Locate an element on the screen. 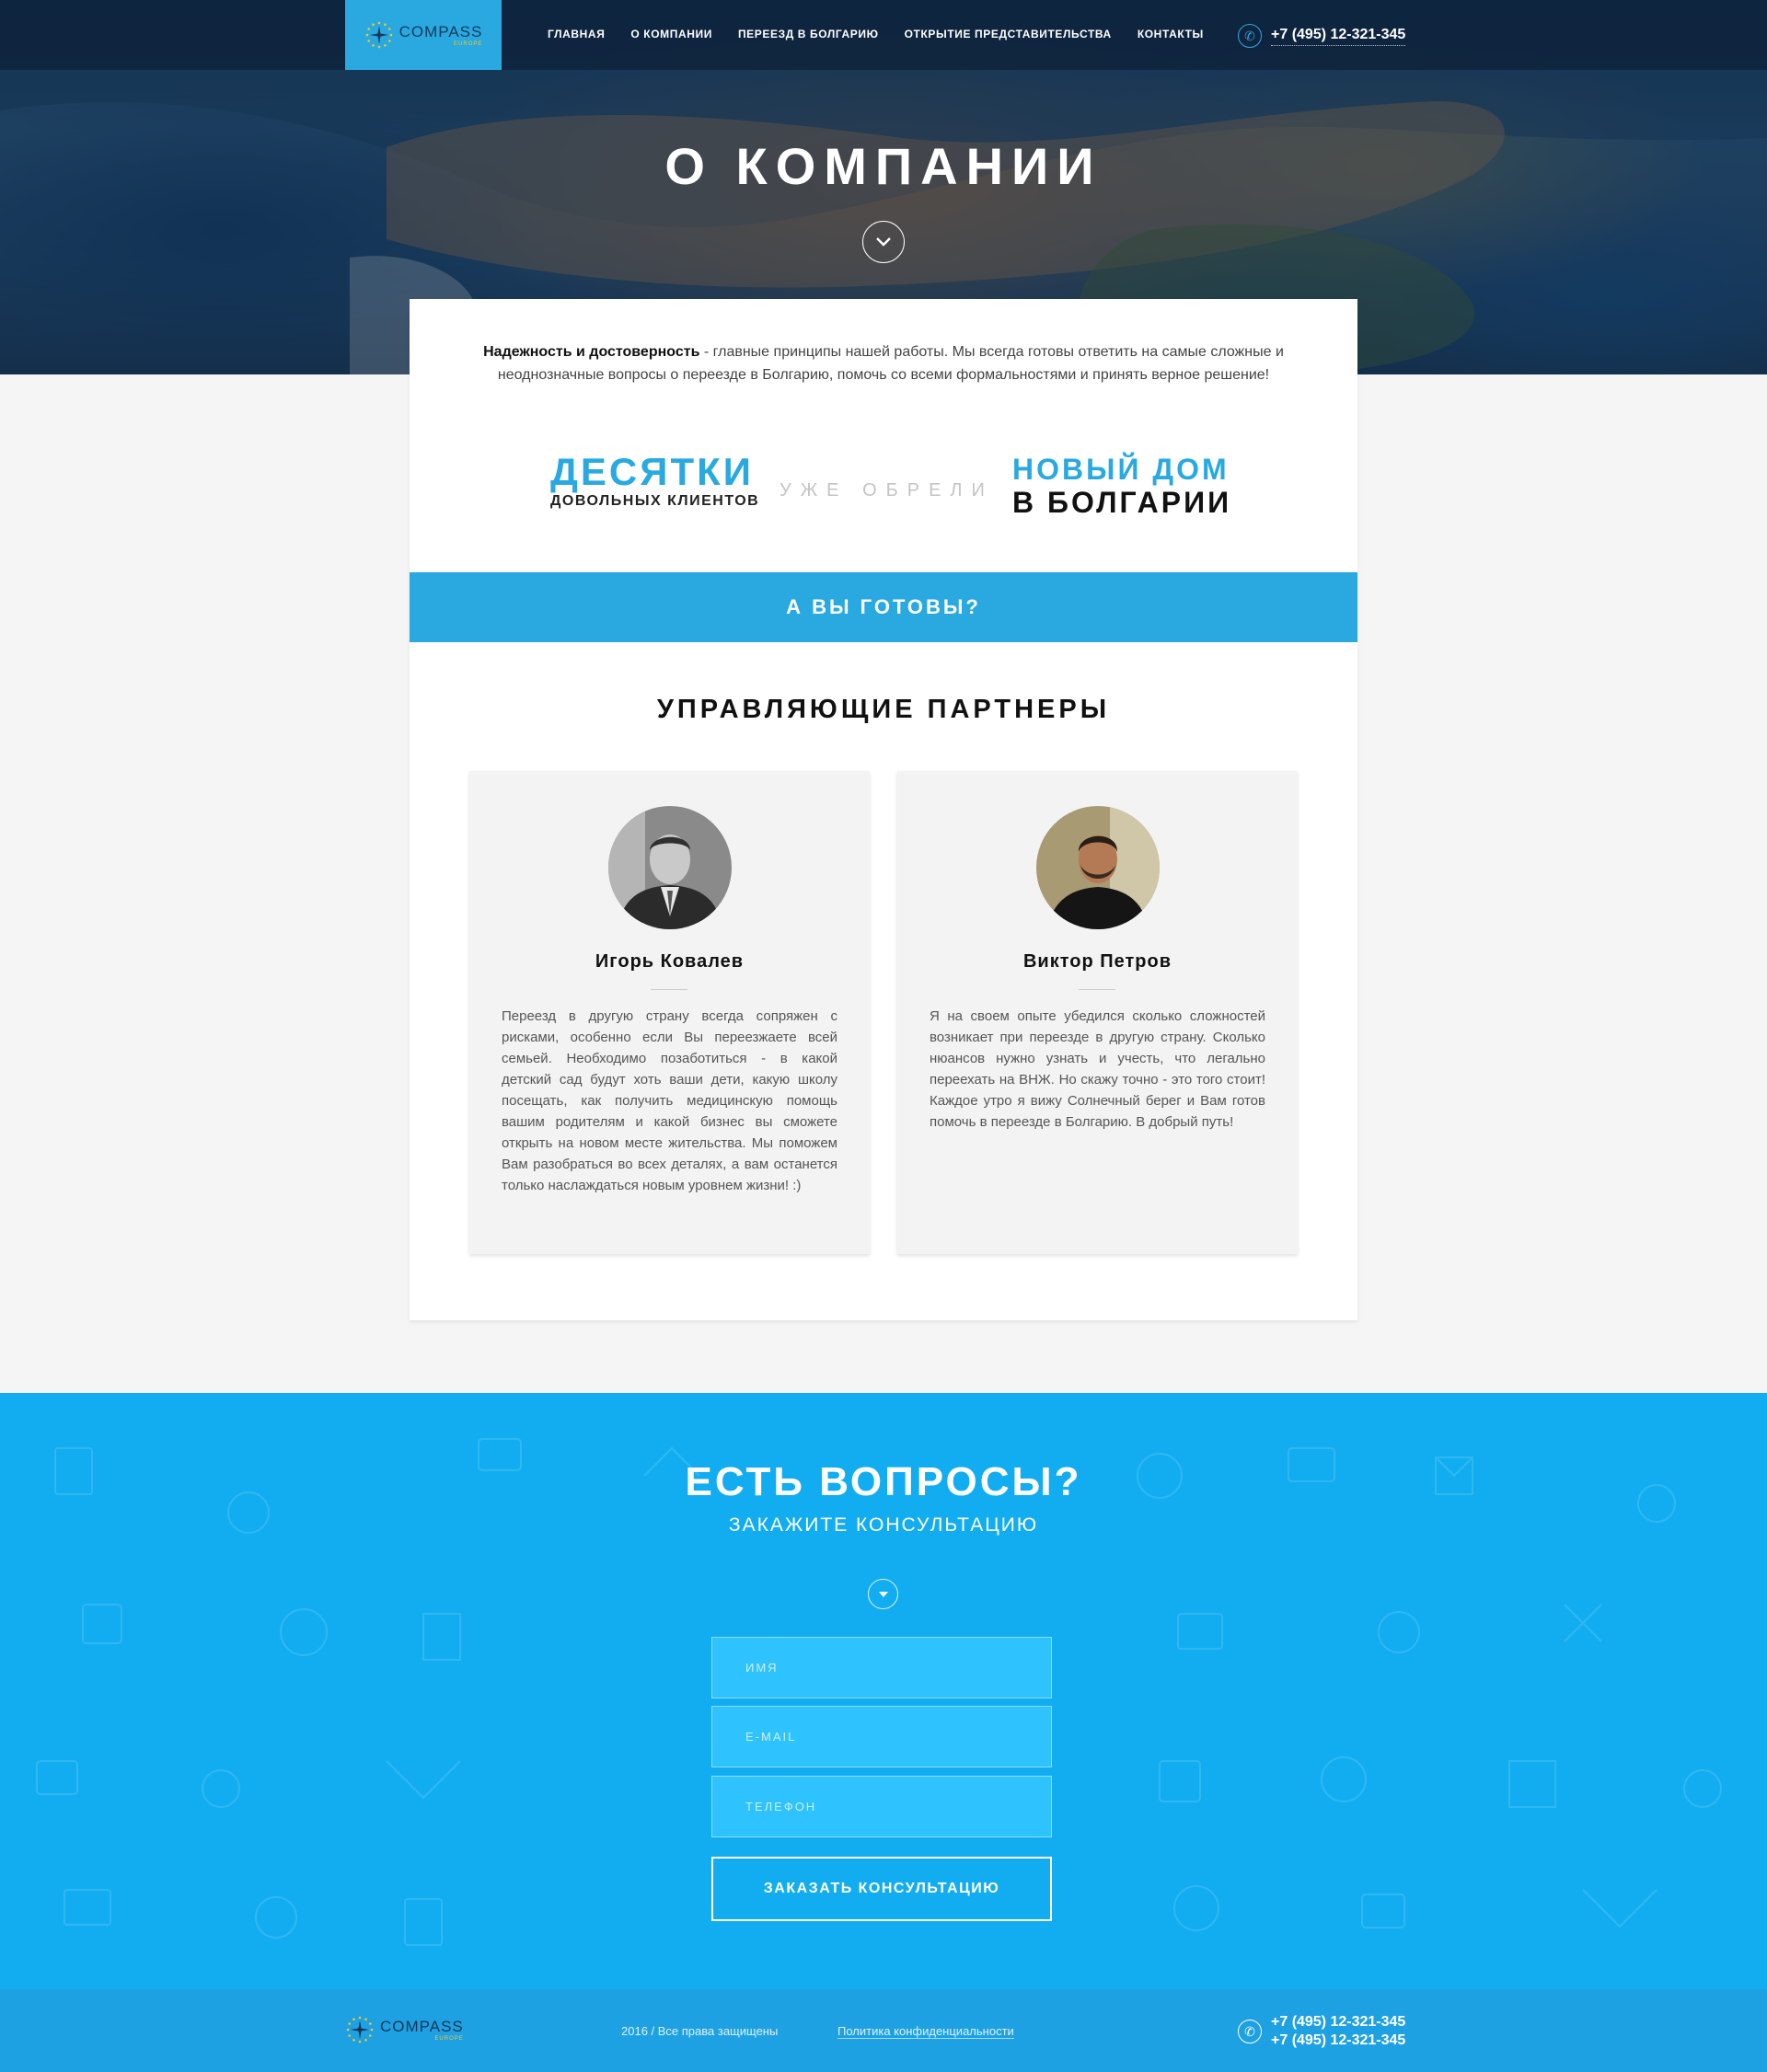  partners-title: УПРАВЛЯЮЩИЕ ПАРТНЕРЫ is located at coordinates (883, 709).